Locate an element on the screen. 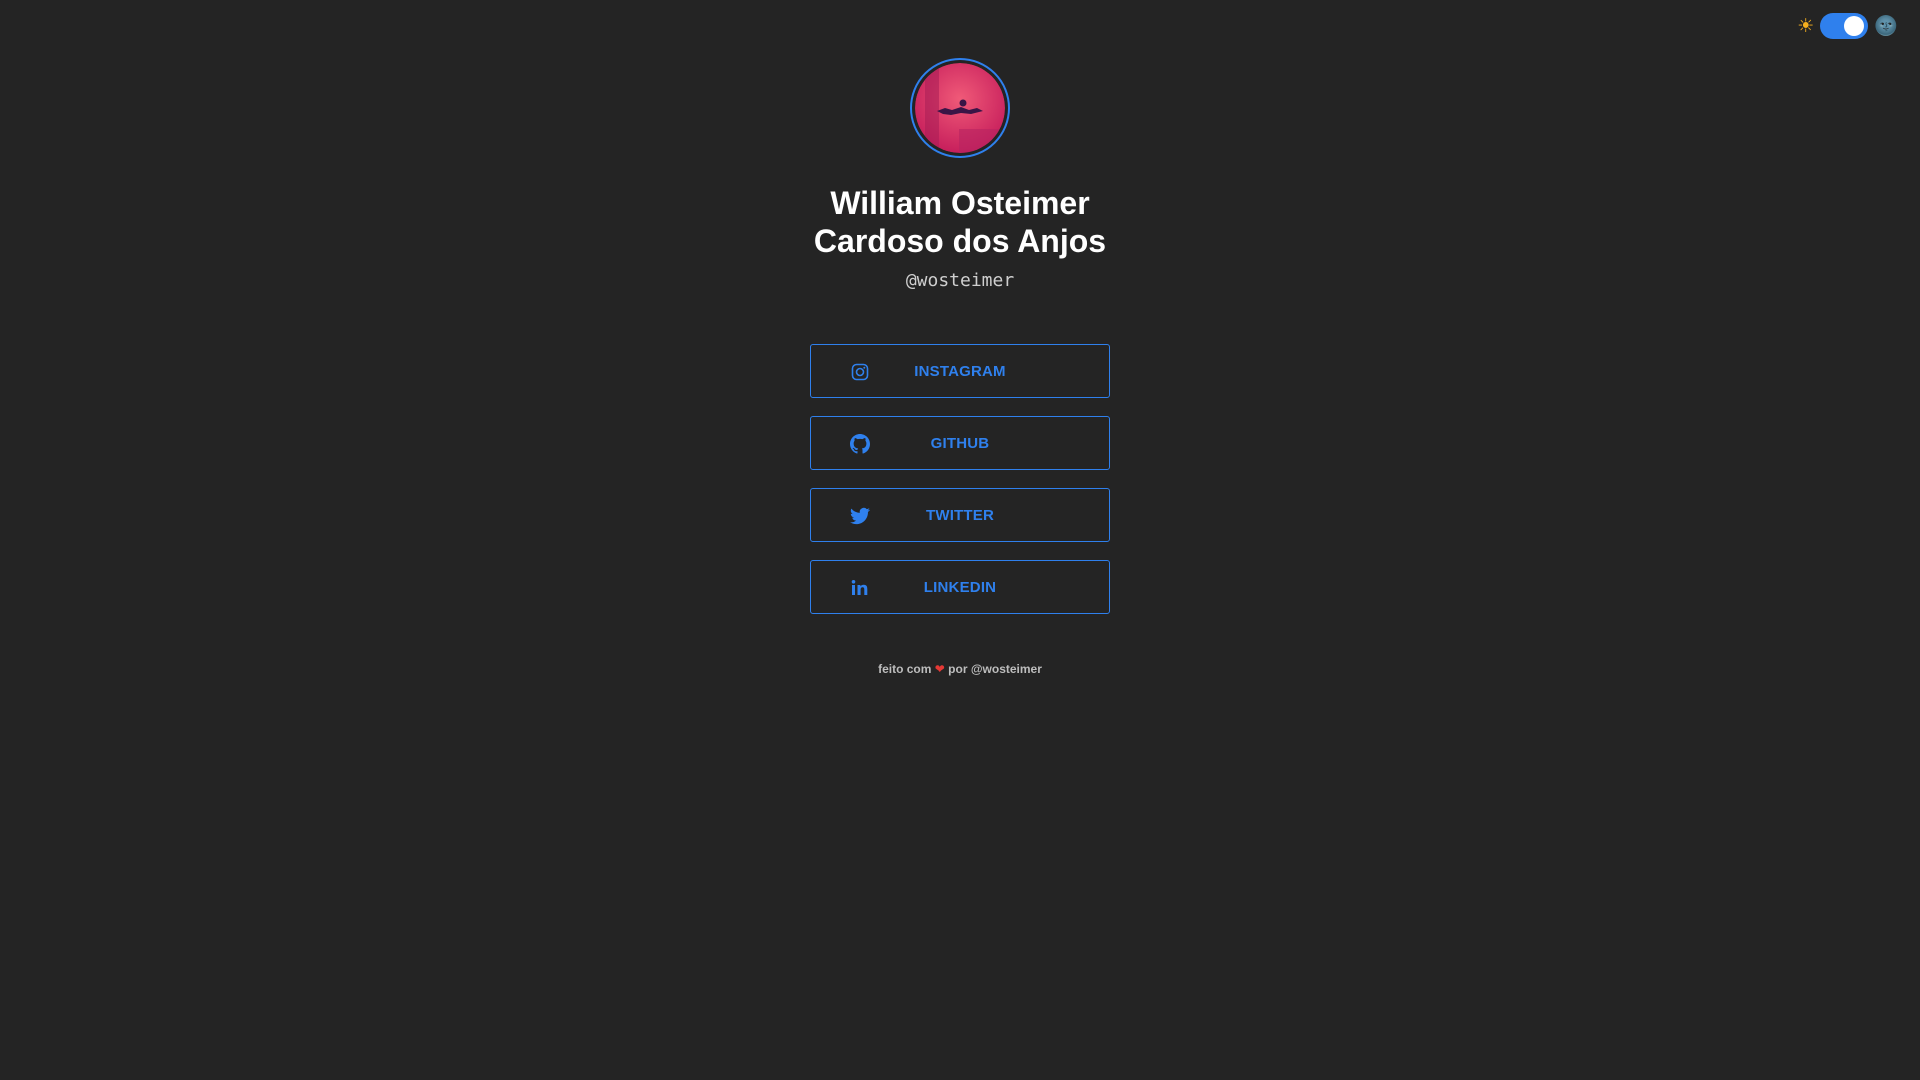 The image size is (1920, 1080). footer-suffix: por @wosteimer is located at coordinates (995, 669).